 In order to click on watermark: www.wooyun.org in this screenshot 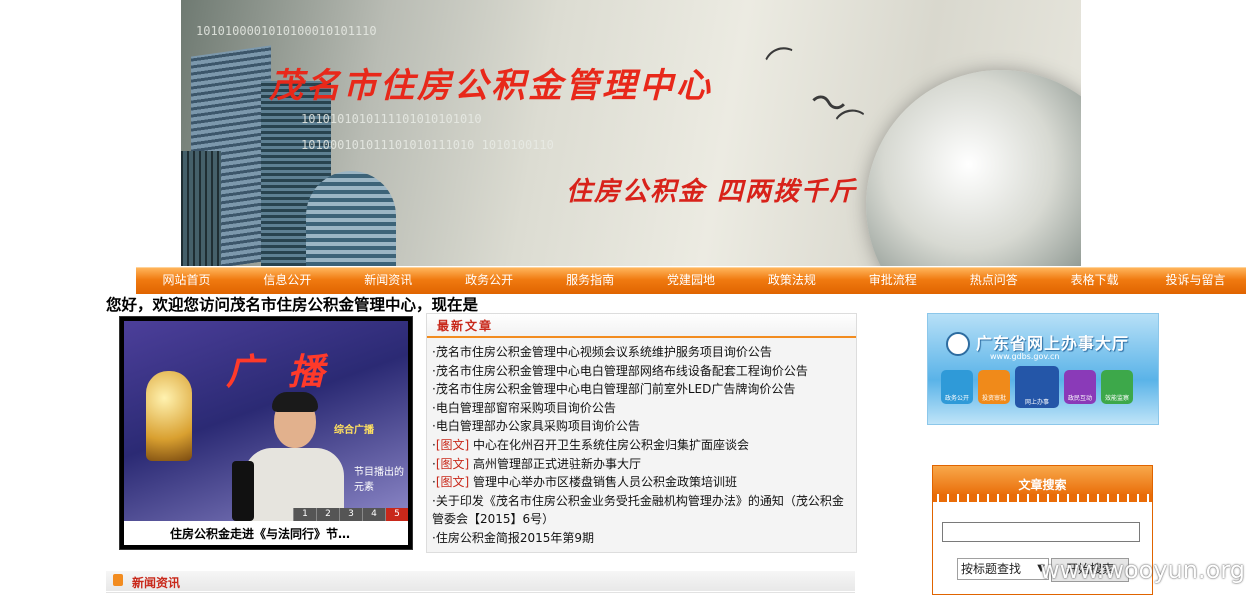, I will do `click(1142, 570)`.